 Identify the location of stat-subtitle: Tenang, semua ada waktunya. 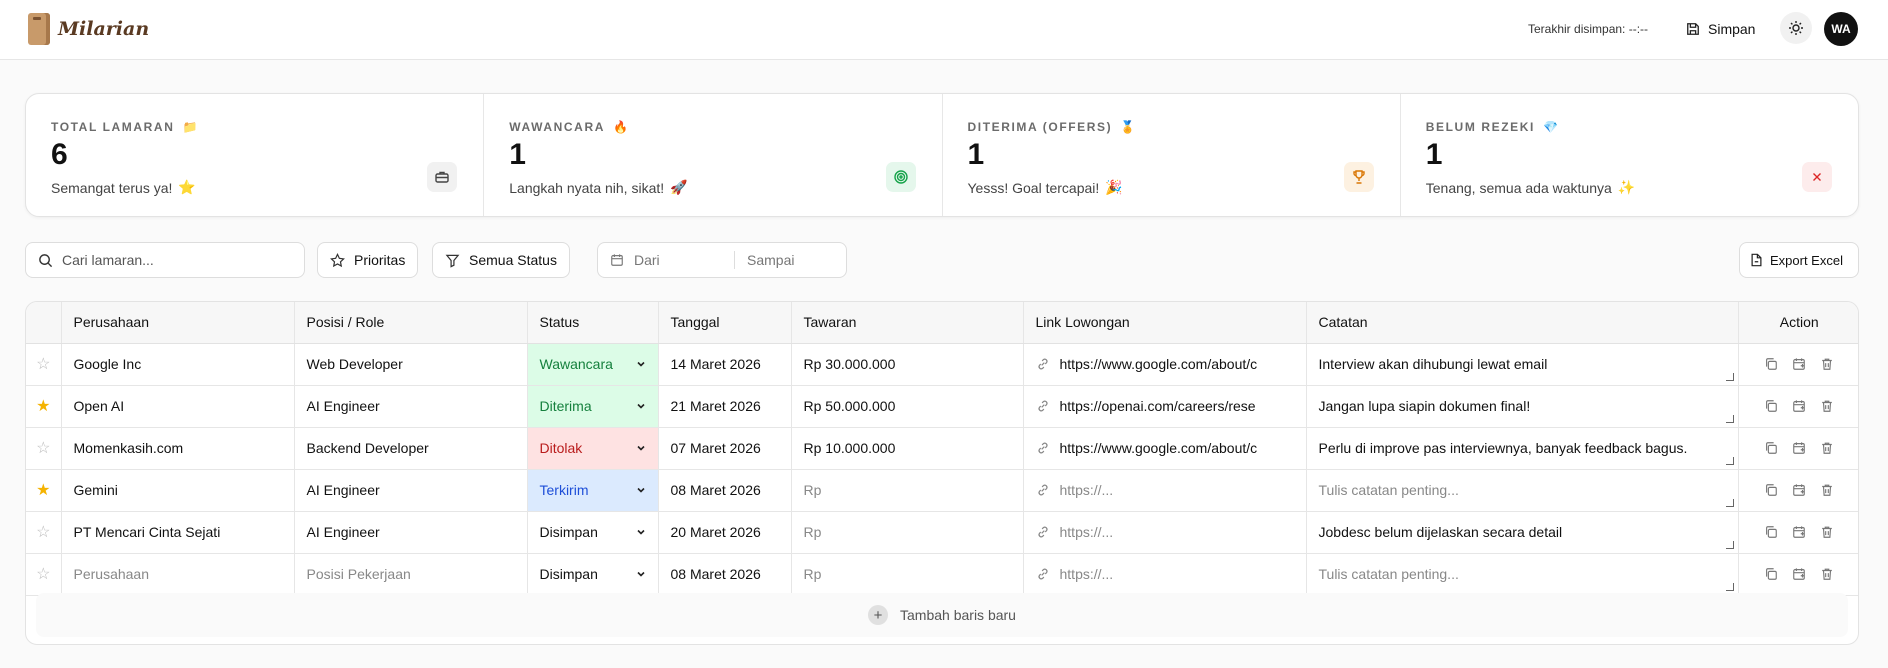
(1518, 187).